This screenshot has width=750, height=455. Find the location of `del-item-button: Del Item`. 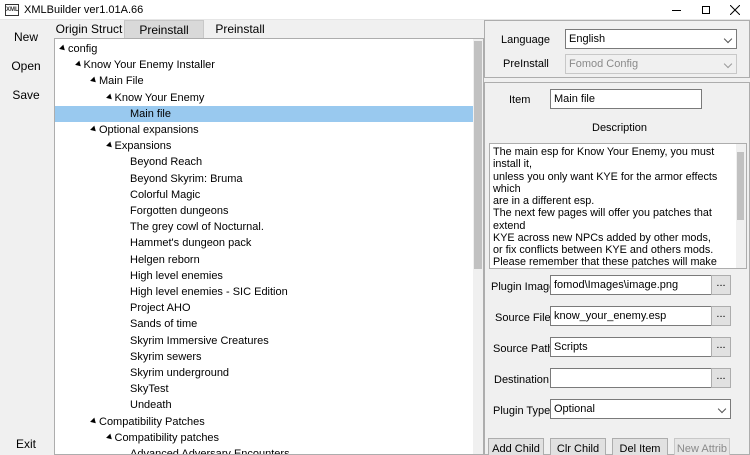

del-item-button: Del Item is located at coordinates (640, 446).